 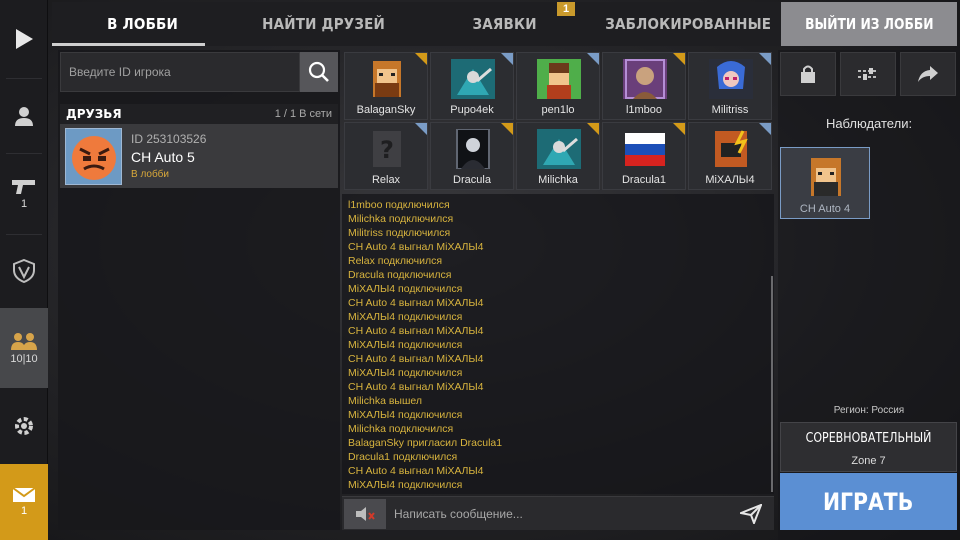 I want to click on tab-find-friends: НАЙТИ ДРУЗЕЙ, so click(x=323, y=24).